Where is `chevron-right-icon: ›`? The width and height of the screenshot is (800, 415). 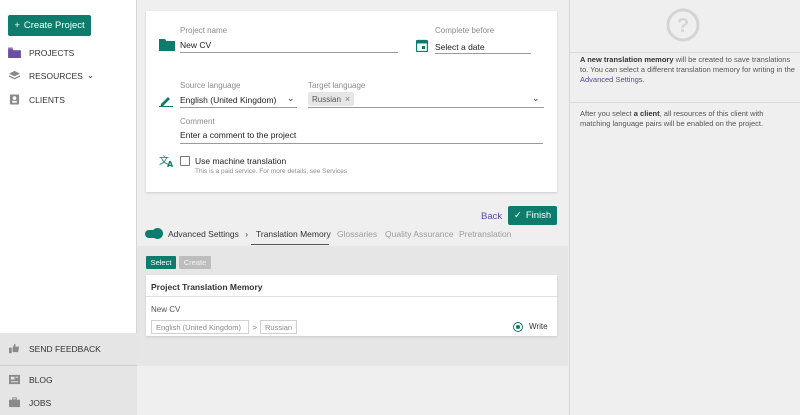
chevron-right-icon: › is located at coordinates (247, 234).